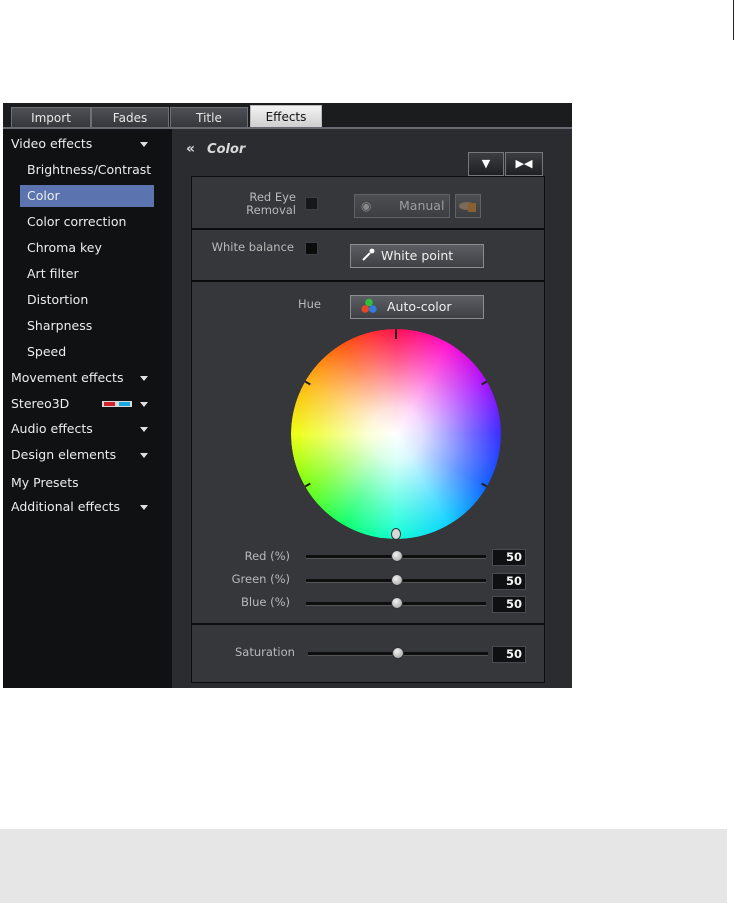 This screenshot has width=737, height=903. I want to click on double-chevron-left-icon: «, so click(190, 149).